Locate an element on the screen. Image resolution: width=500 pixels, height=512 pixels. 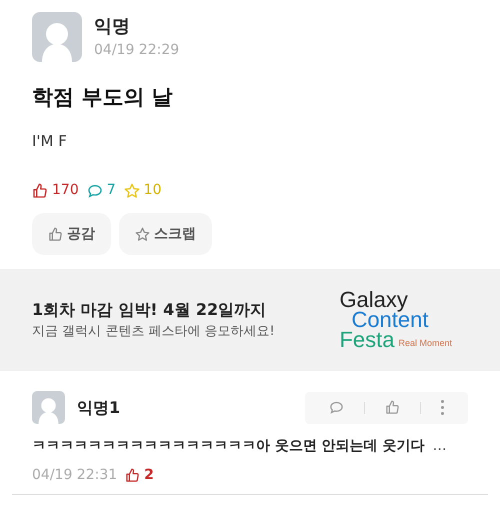
reply-button is located at coordinates (336, 407).